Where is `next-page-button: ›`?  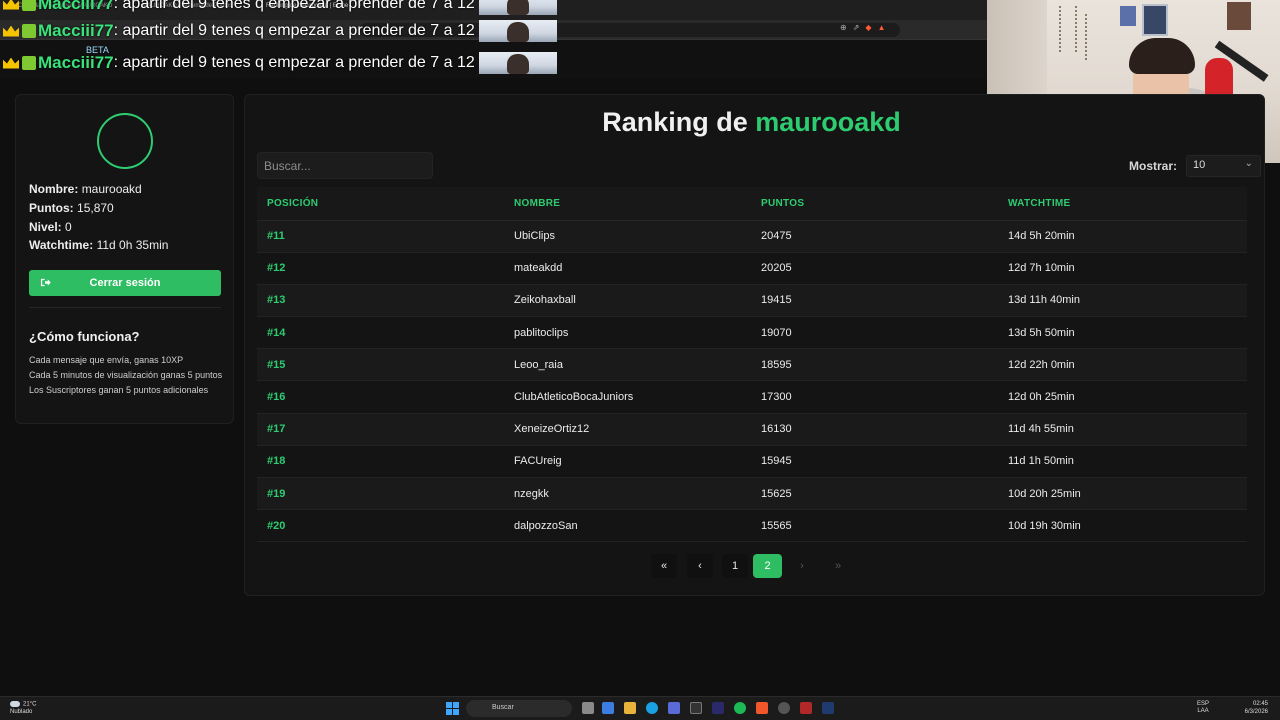
next-page-button: › is located at coordinates (802, 566).